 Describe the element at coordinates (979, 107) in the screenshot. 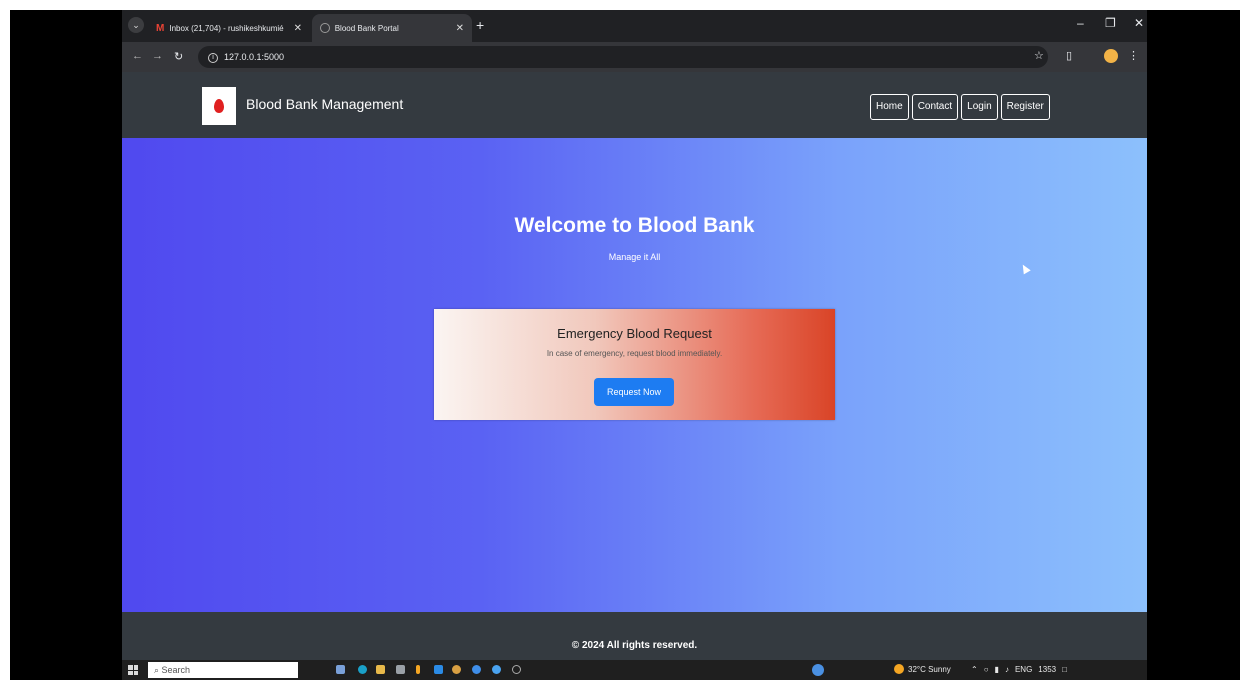

I see `nav-login-button: Login` at that location.